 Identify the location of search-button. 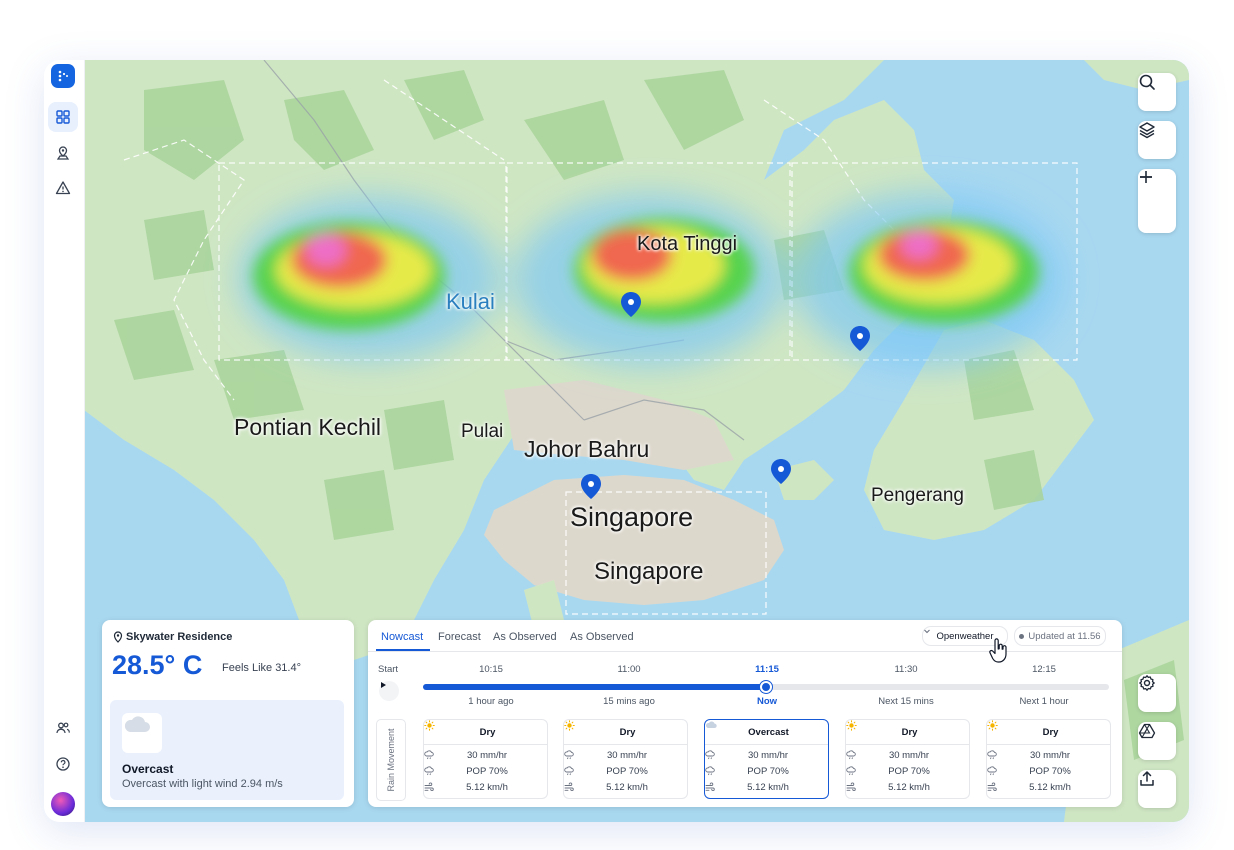
(1157, 92).